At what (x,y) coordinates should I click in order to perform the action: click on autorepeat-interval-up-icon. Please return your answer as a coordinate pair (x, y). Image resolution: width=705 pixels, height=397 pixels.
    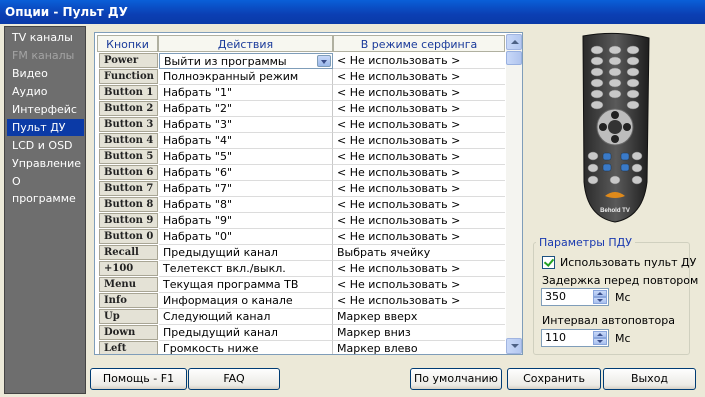
    Looking at the image, I should click on (600, 334).